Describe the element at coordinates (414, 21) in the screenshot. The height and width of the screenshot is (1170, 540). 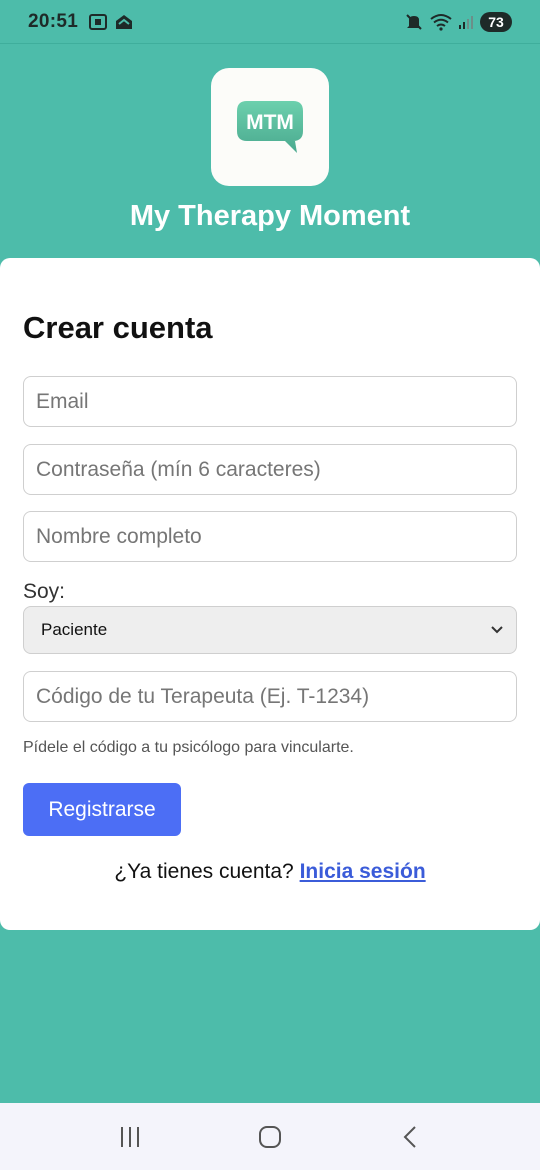
I see `mute-icon` at that location.